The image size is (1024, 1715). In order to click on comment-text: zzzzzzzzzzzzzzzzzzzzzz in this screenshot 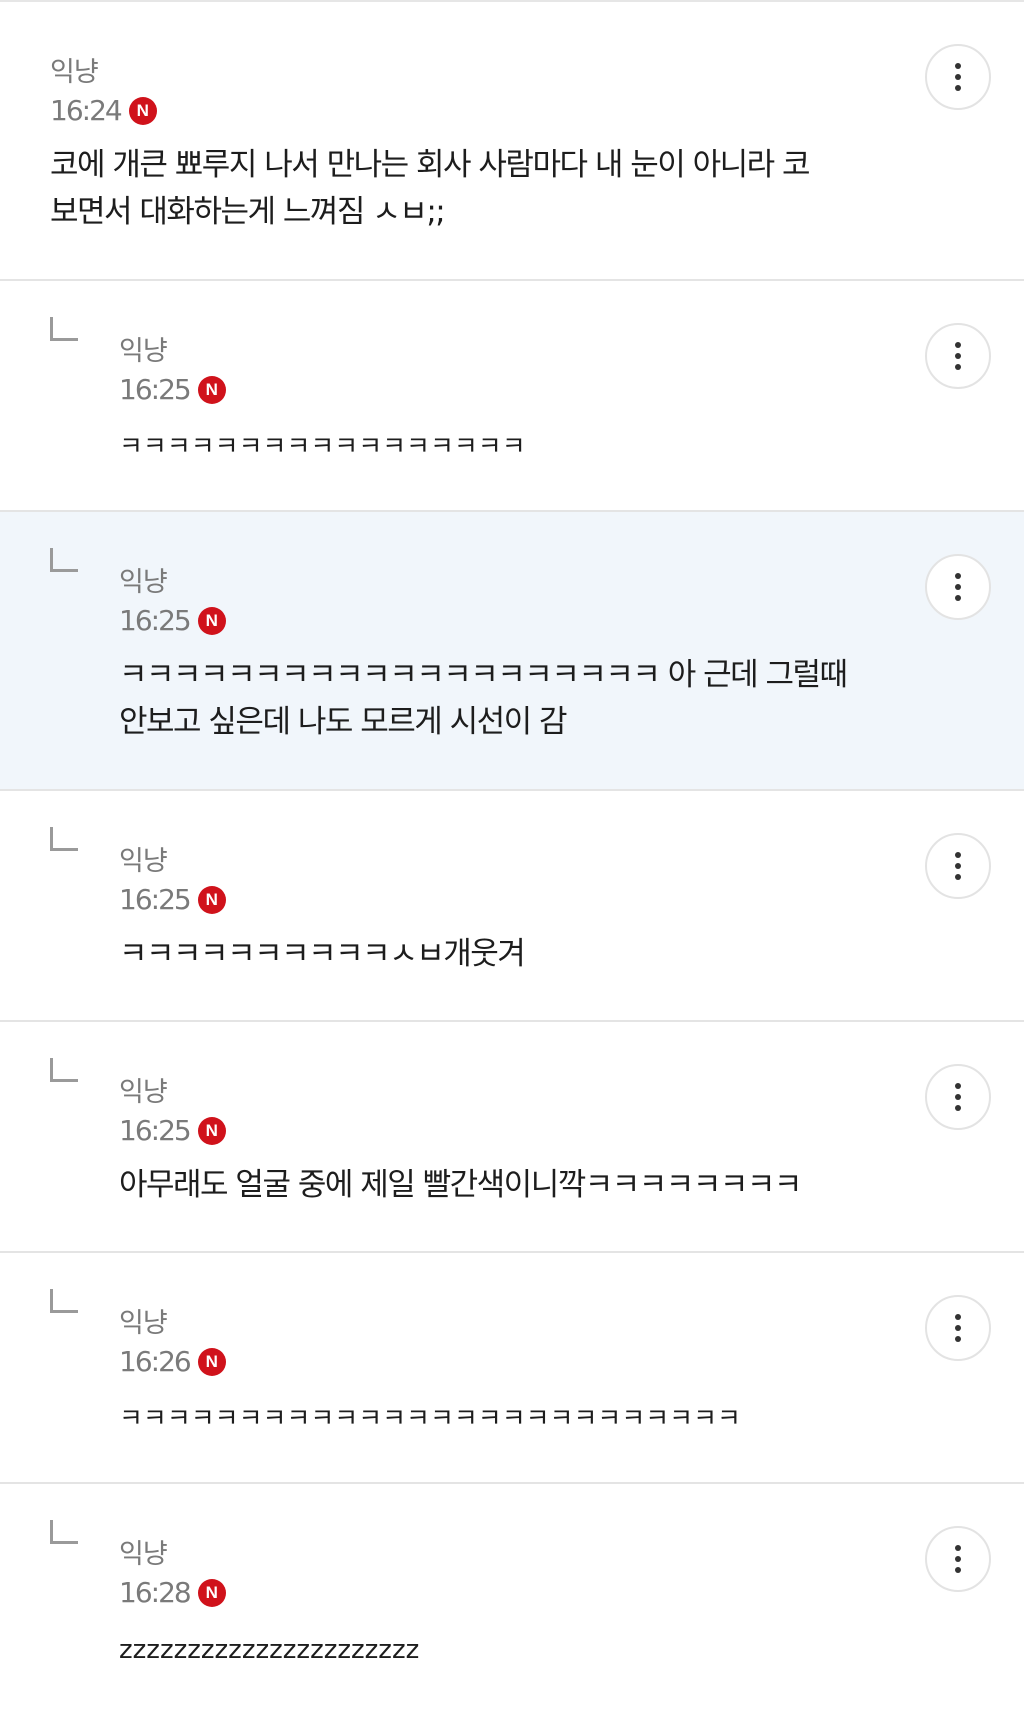, I will do `click(269, 1650)`.